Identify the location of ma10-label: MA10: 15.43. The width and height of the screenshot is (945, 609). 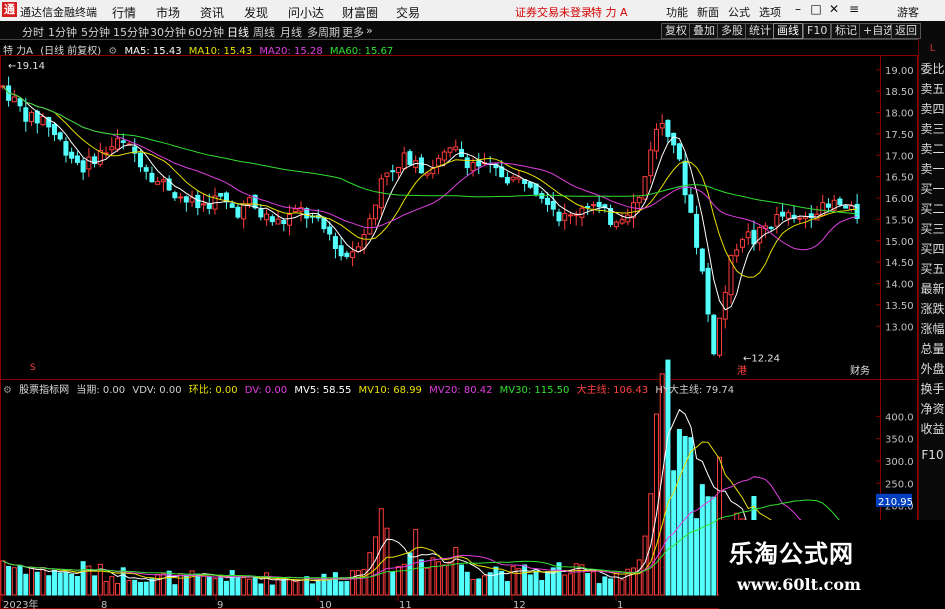
(220, 51).